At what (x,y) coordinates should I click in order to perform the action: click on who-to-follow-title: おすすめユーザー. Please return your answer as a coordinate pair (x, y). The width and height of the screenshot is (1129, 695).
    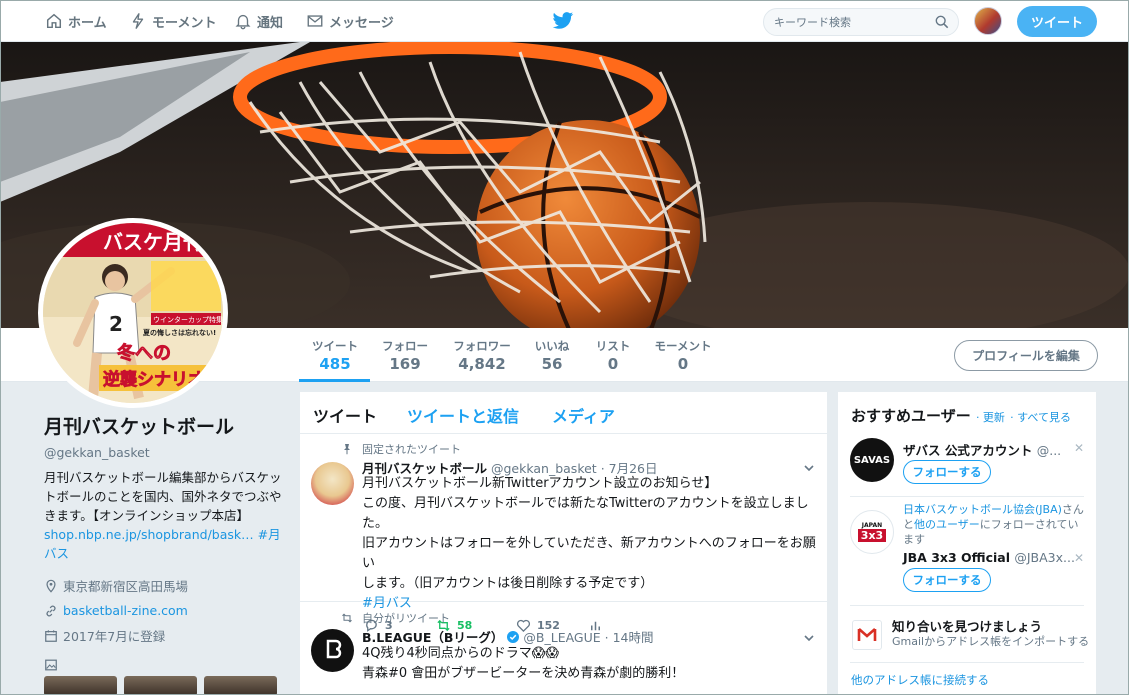
    Looking at the image, I should click on (911, 416).